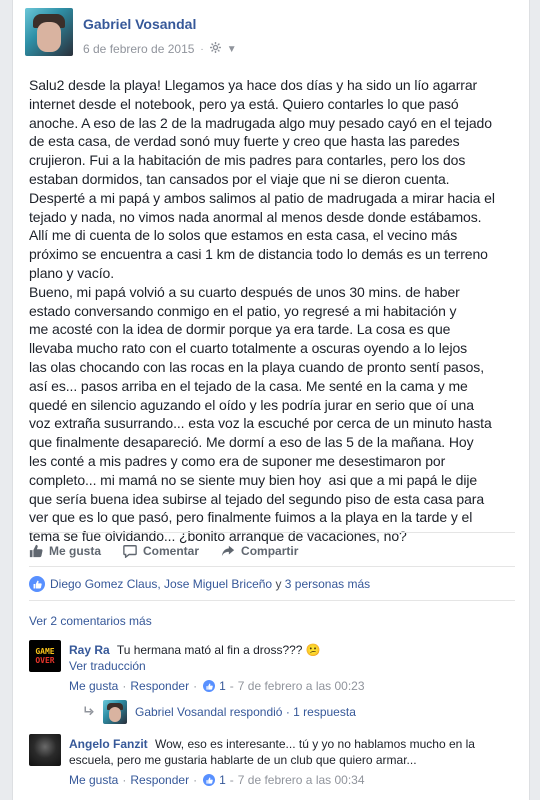 The width and height of the screenshot is (540, 800). I want to click on comment-label: Comentar, so click(171, 551).